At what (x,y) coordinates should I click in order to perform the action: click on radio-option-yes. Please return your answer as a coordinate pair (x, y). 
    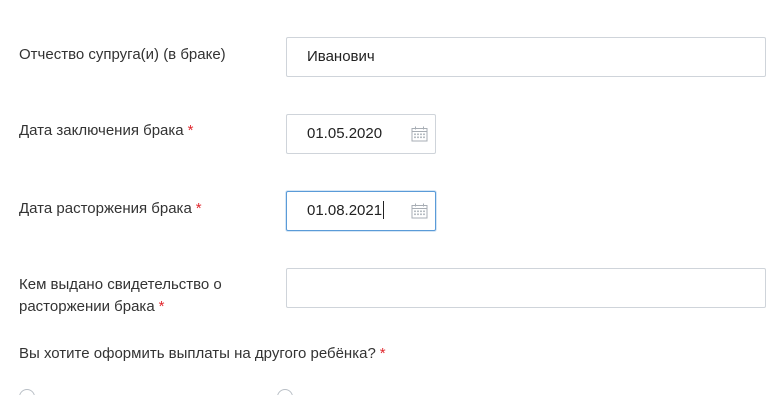
    Looking at the image, I should click on (27, 392).